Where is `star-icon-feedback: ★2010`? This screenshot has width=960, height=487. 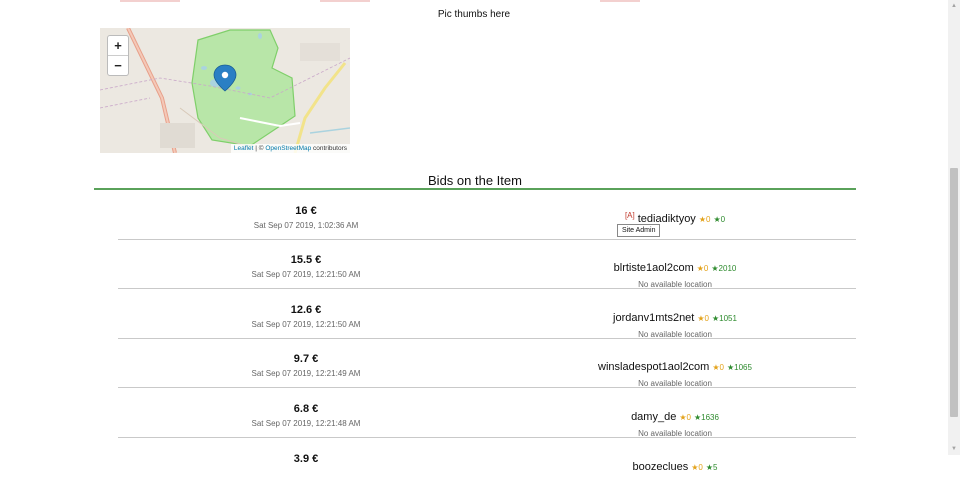
star-icon-feedback: ★2010 is located at coordinates (724, 268).